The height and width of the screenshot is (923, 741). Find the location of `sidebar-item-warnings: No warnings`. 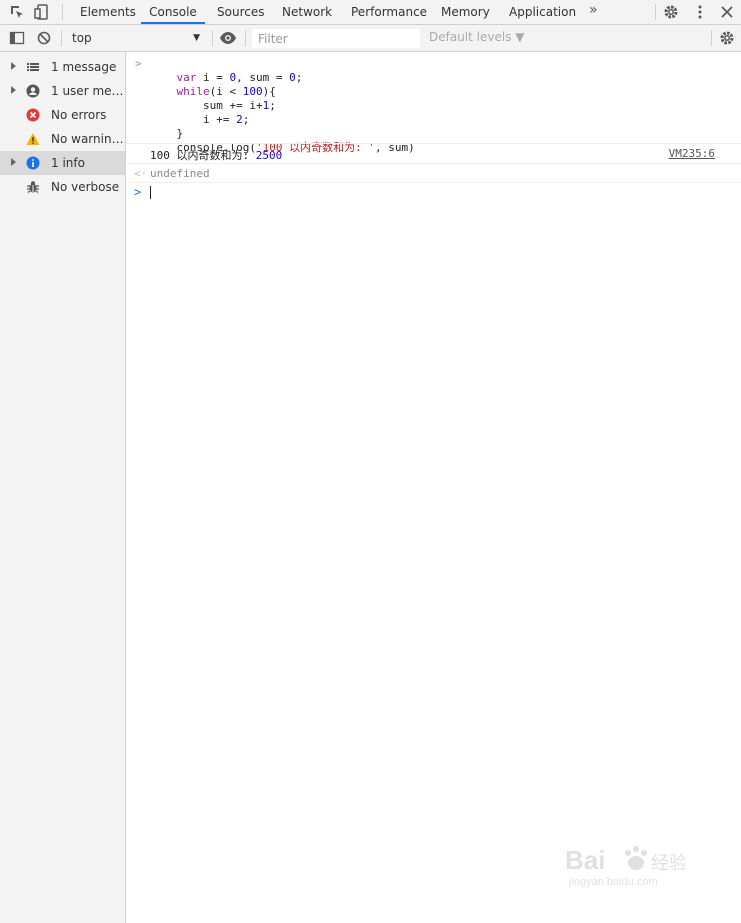

sidebar-item-warnings: No warnings is located at coordinates (62, 139).